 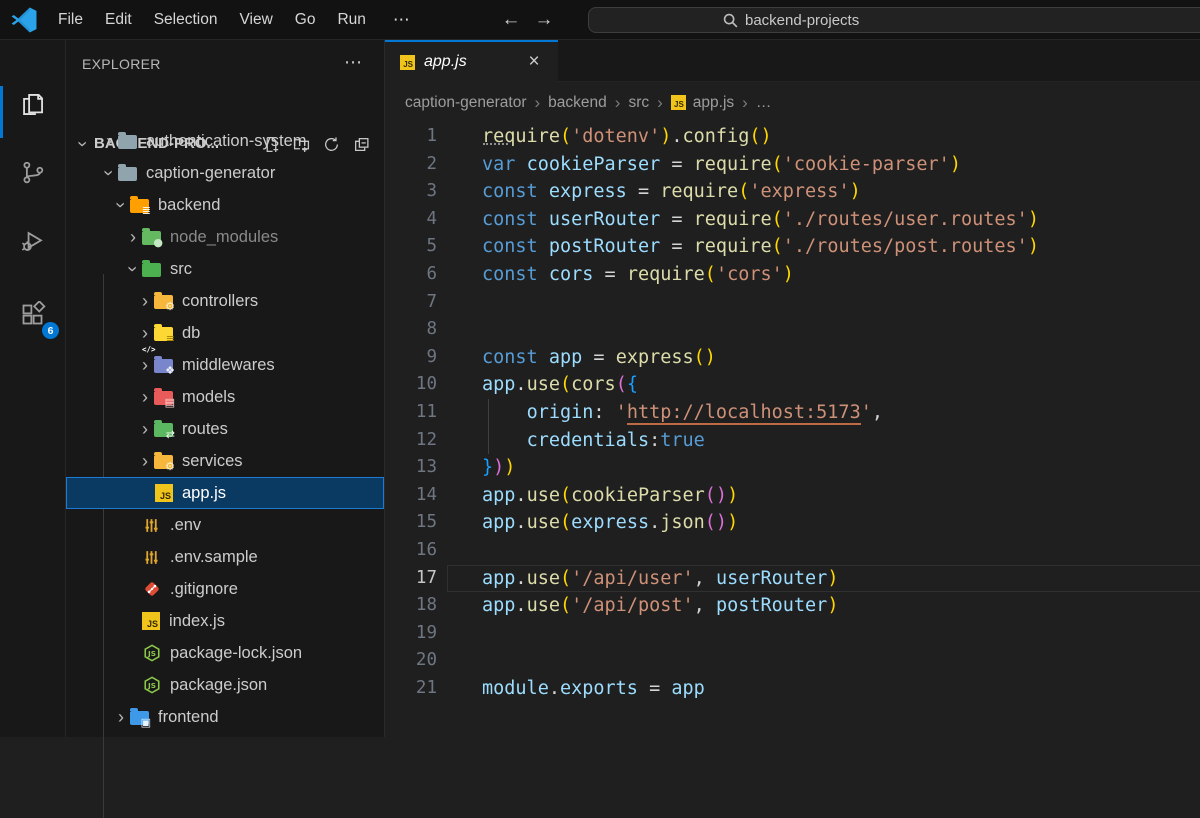 What do you see at coordinates (621, 412) in the screenshot?
I see `code-token: '` at bounding box center [621, 412].